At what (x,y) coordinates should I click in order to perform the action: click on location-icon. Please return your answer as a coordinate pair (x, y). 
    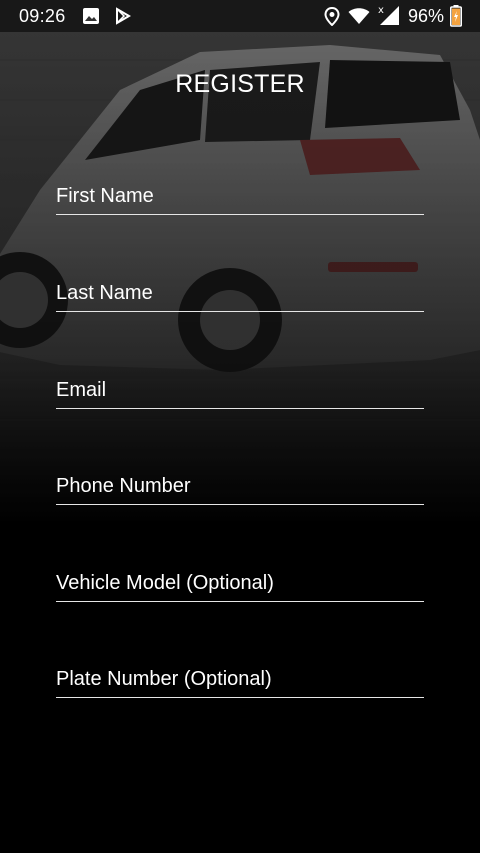
    Looking at the image, I should click on (332, 18).